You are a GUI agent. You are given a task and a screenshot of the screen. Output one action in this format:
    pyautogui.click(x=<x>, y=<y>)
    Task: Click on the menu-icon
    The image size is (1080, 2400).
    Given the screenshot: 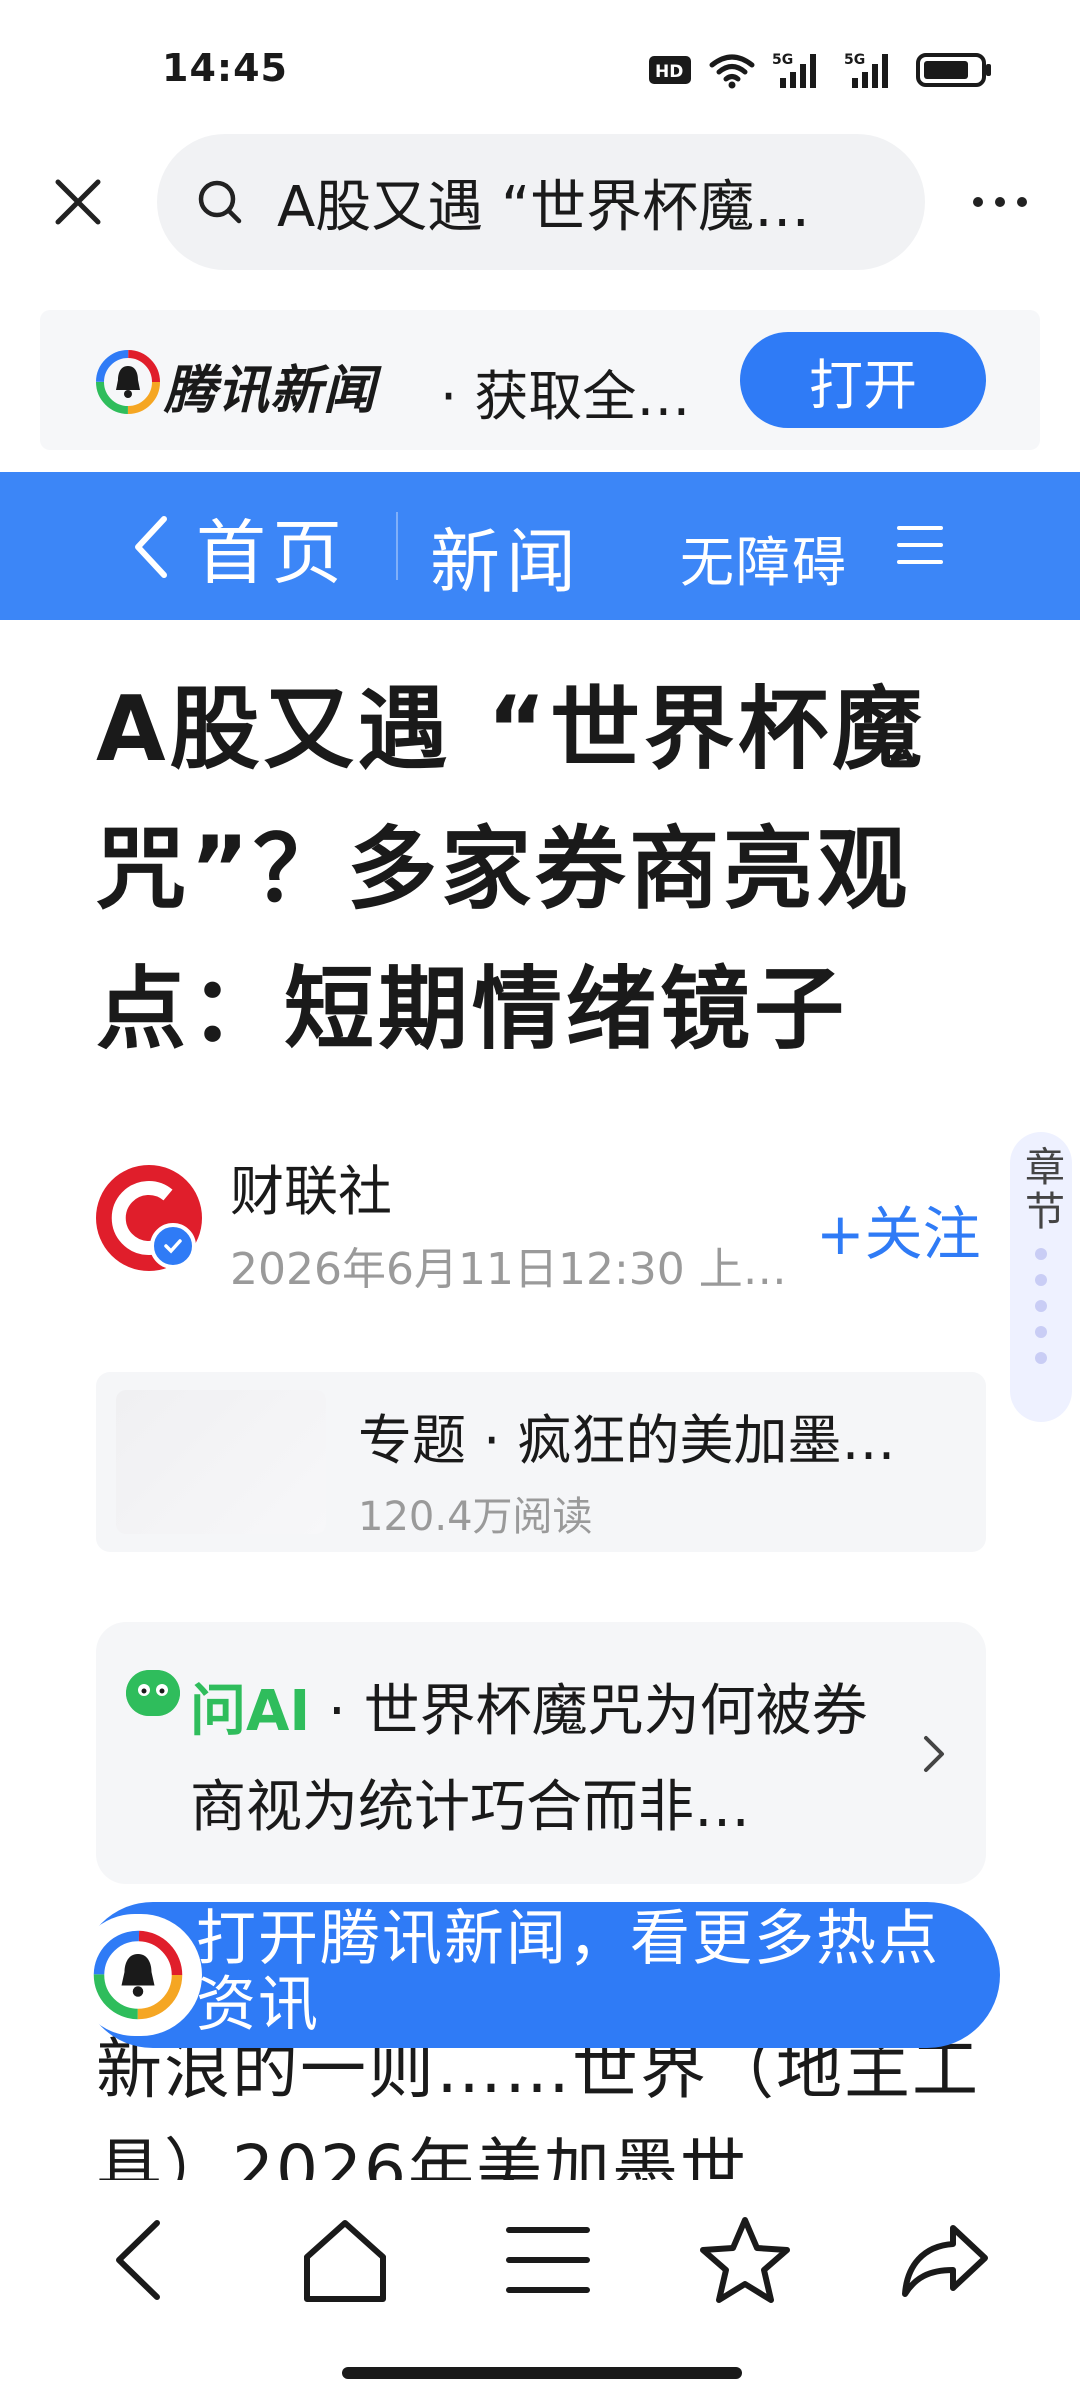 What is the action you would take?
    pyautogui.click(x=920, y=545)
    